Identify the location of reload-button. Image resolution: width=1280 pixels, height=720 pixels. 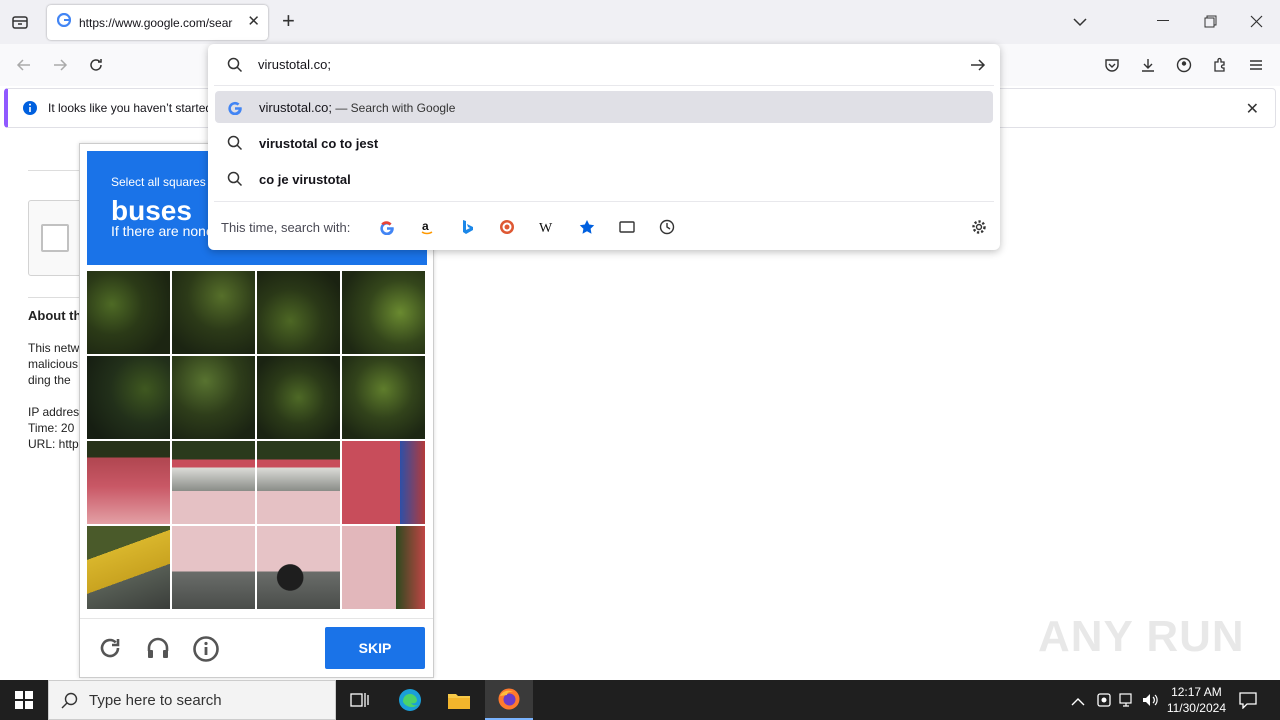
(96, 65).